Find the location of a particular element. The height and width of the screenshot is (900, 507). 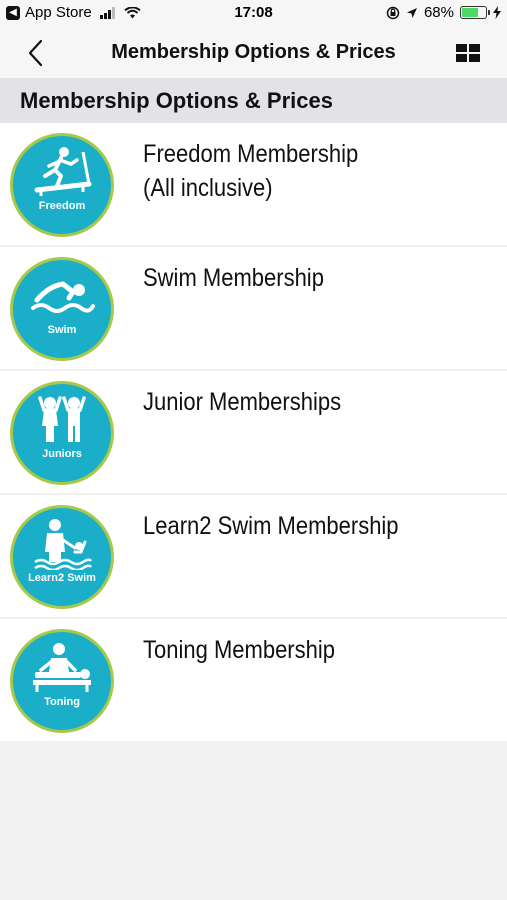

membership-title: Learn2 Swim Membership is located at coordinates (271, 526).